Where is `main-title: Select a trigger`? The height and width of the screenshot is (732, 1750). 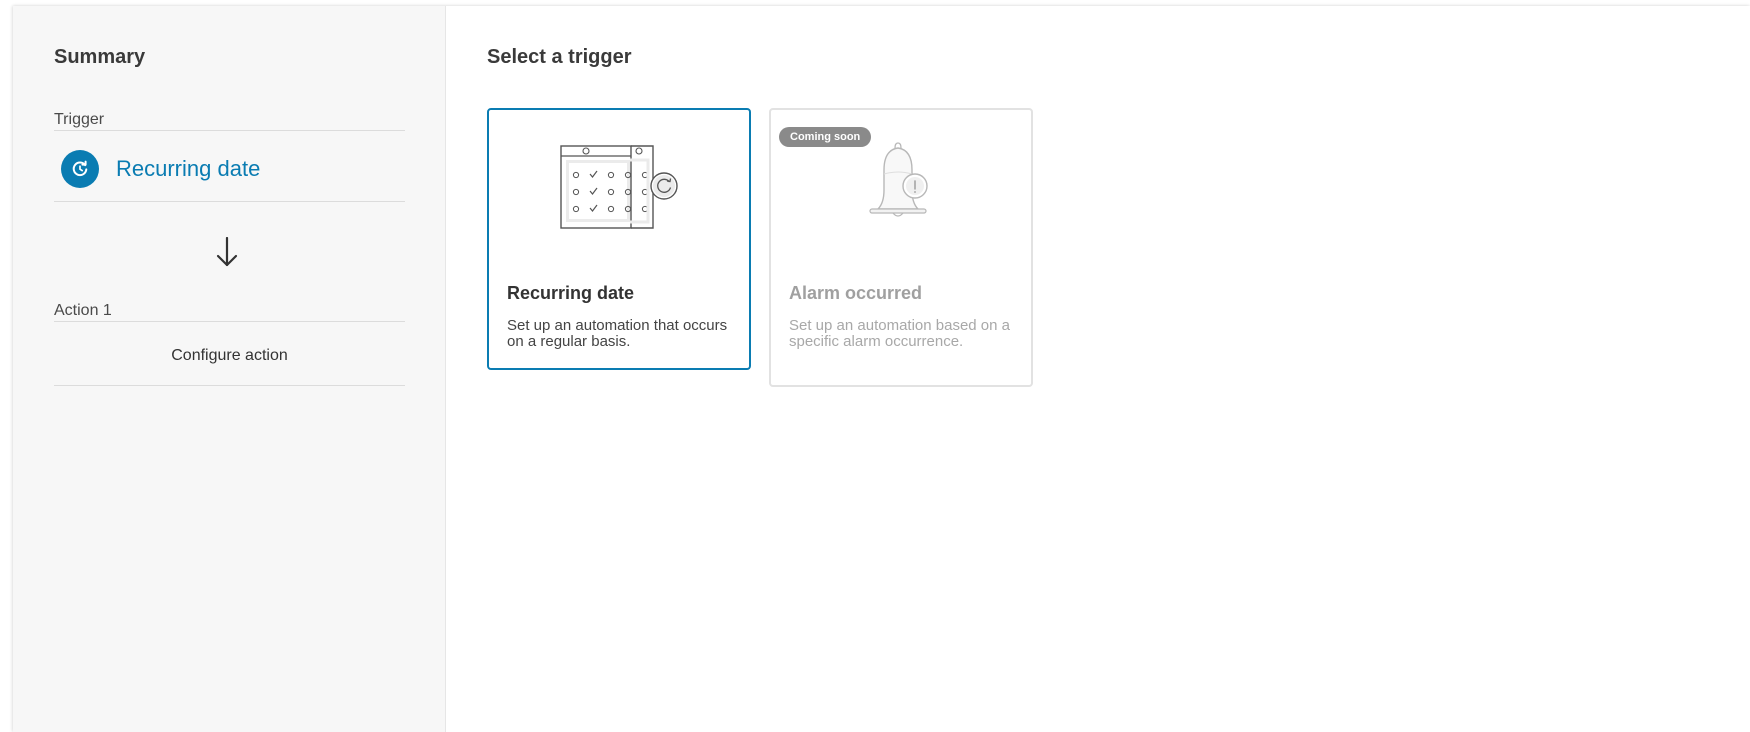 main-title: Select a trigger is located at coordinates (559, 57).